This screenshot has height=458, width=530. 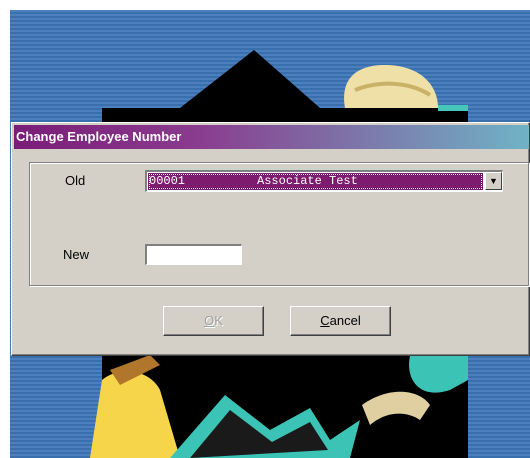 I want to click on new-label: New, so click(x=76, y=254).